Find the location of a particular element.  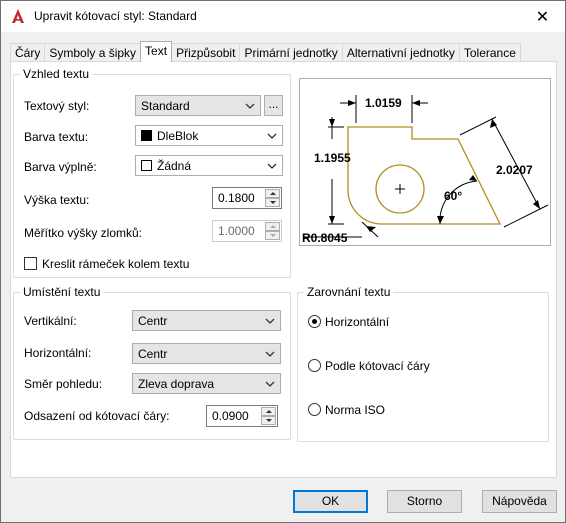

ok-button: OK is located at coordinates (330, 501).